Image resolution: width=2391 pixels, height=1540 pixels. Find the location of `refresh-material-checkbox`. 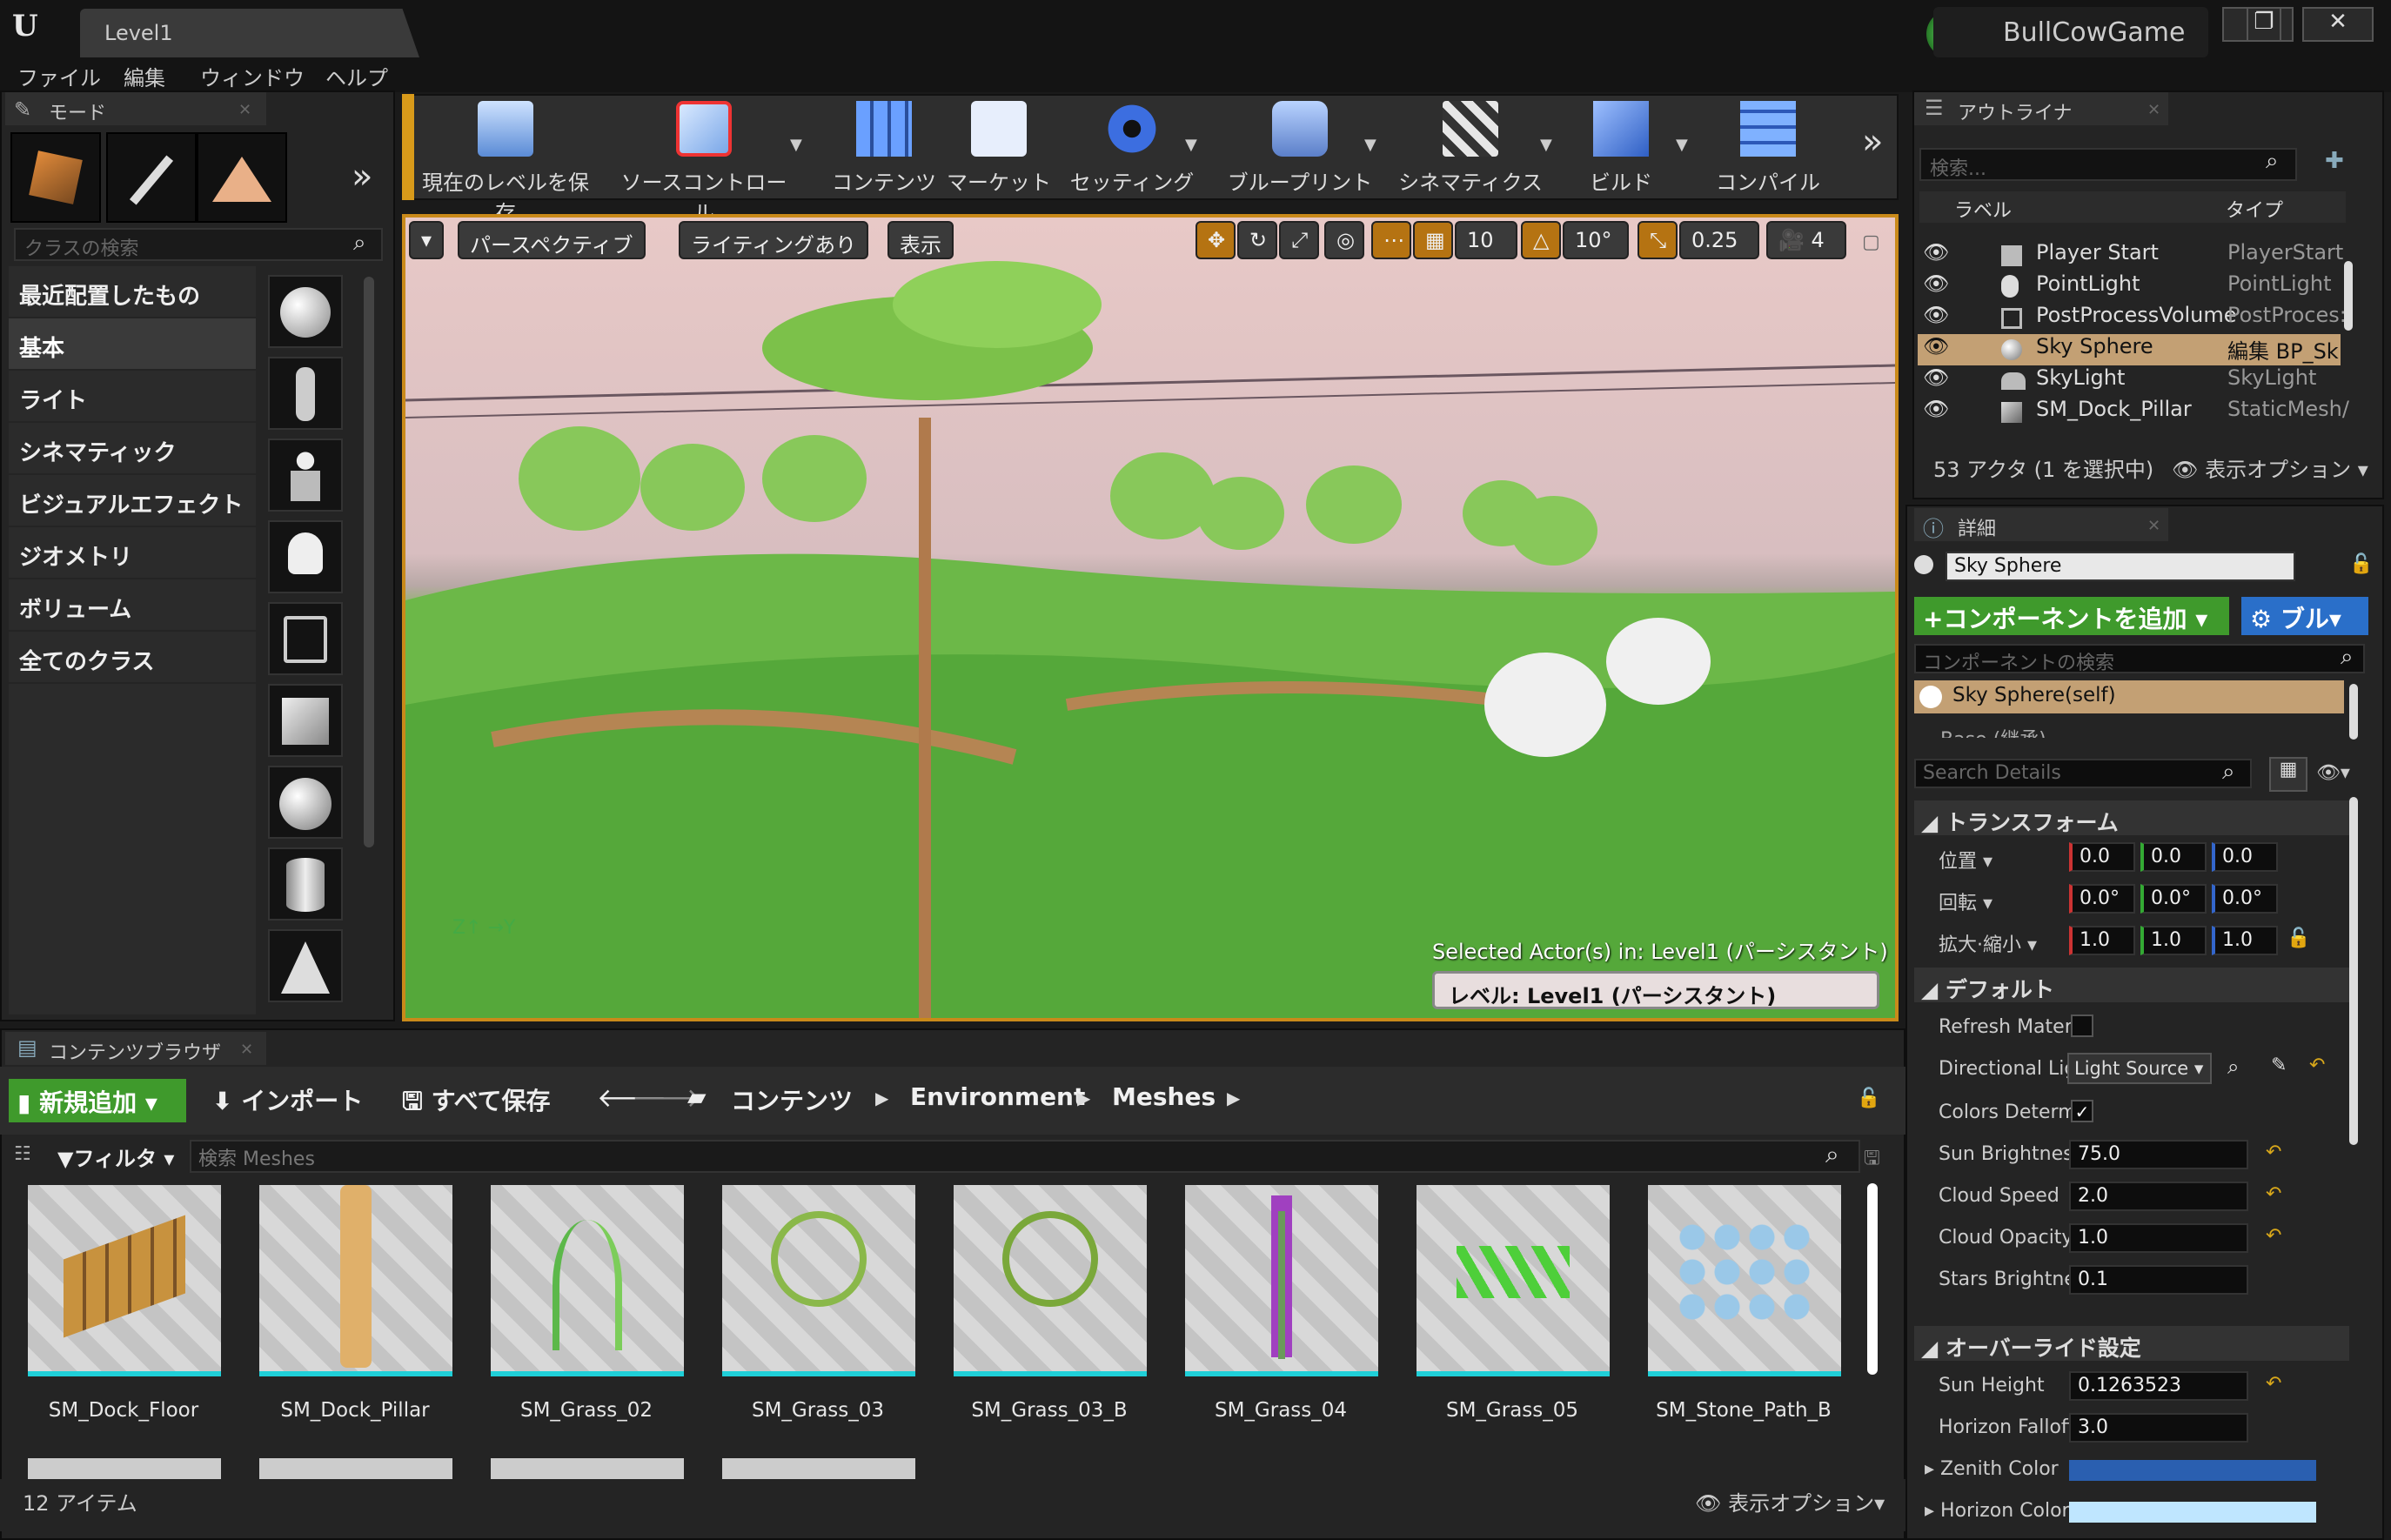

refresh-material-checkbox is located at coordinates (2082, 1025).